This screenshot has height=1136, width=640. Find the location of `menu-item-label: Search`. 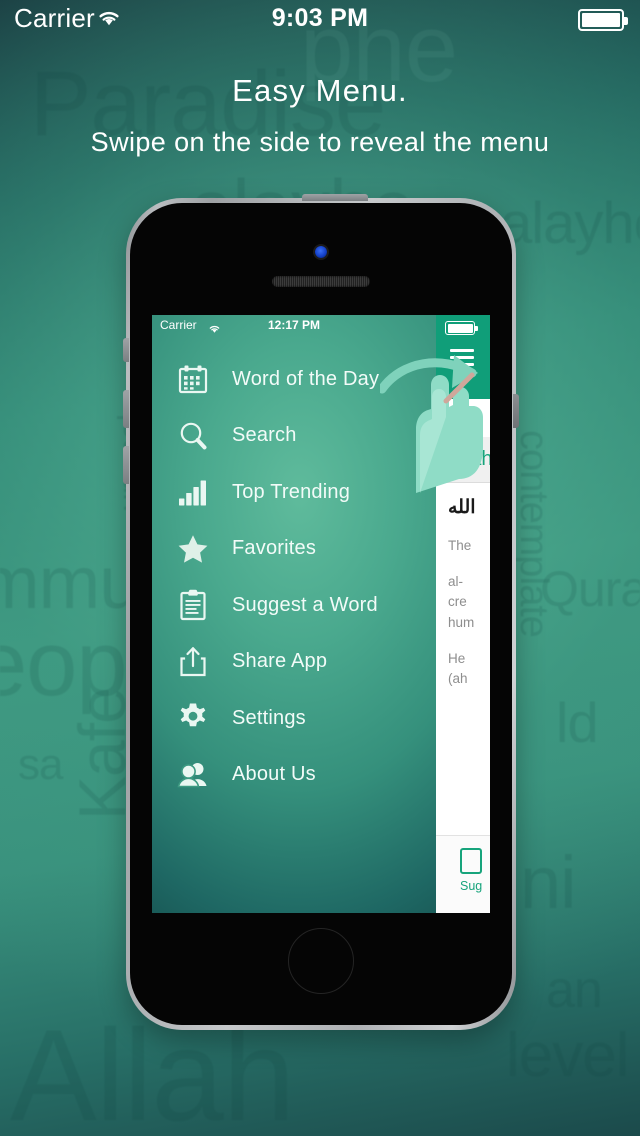

menu-item-label: Search is located at coordinates (264, 435).